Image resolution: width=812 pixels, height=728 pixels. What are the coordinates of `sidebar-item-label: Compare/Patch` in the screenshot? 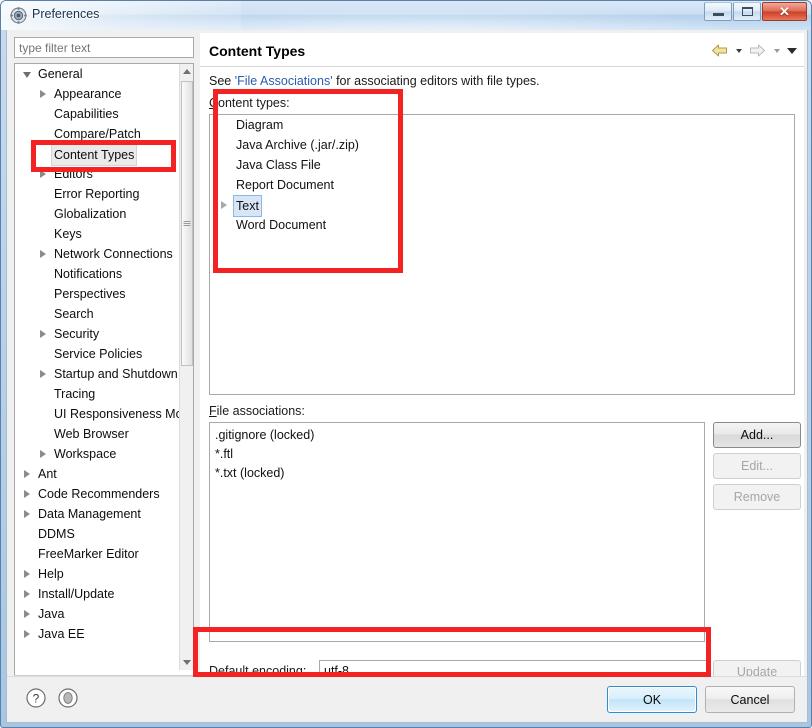 It's located at (97, 134).